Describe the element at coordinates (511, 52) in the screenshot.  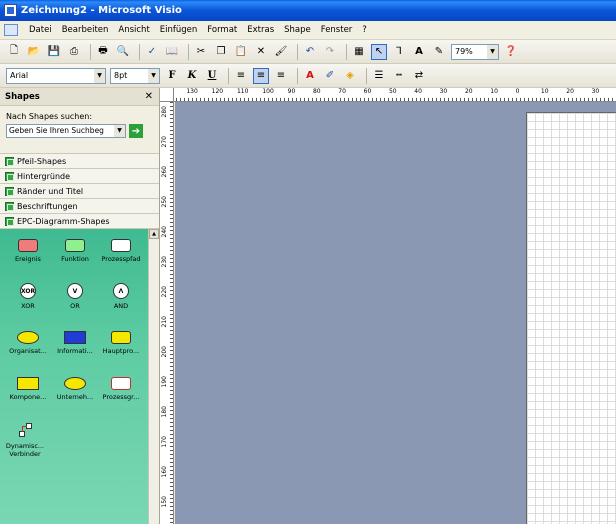
I see `help-icon: ❓` at that location.